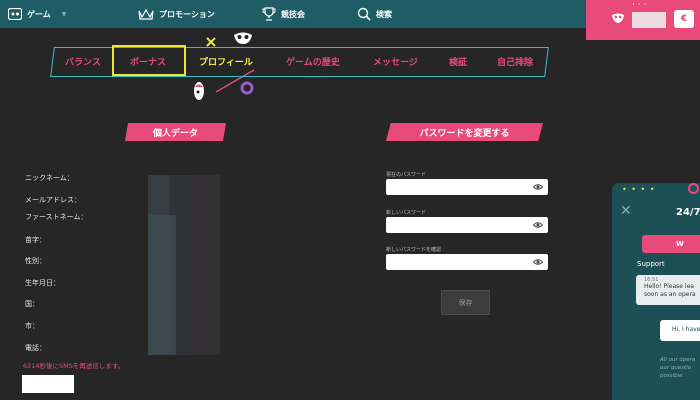 This screenshot has height=400, width=700. What do you see at coordinates (53, 200) in the screenshot?
I see `label-email: メールアドレス：` at bounding box center [53, 200].